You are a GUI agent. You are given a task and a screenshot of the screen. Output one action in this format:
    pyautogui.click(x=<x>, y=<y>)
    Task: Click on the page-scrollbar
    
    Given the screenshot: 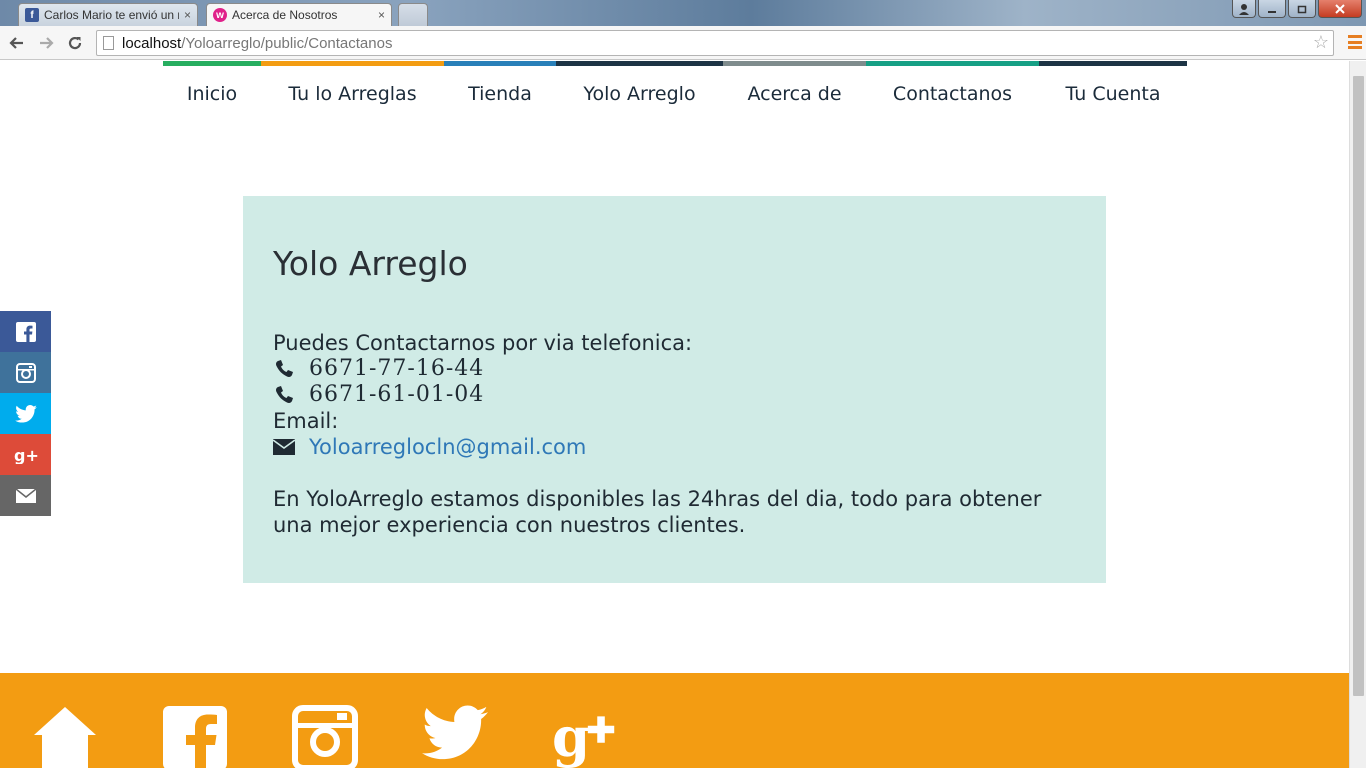 What is the action you would take?
    pyautogui.click(x=1357, y=414)
    